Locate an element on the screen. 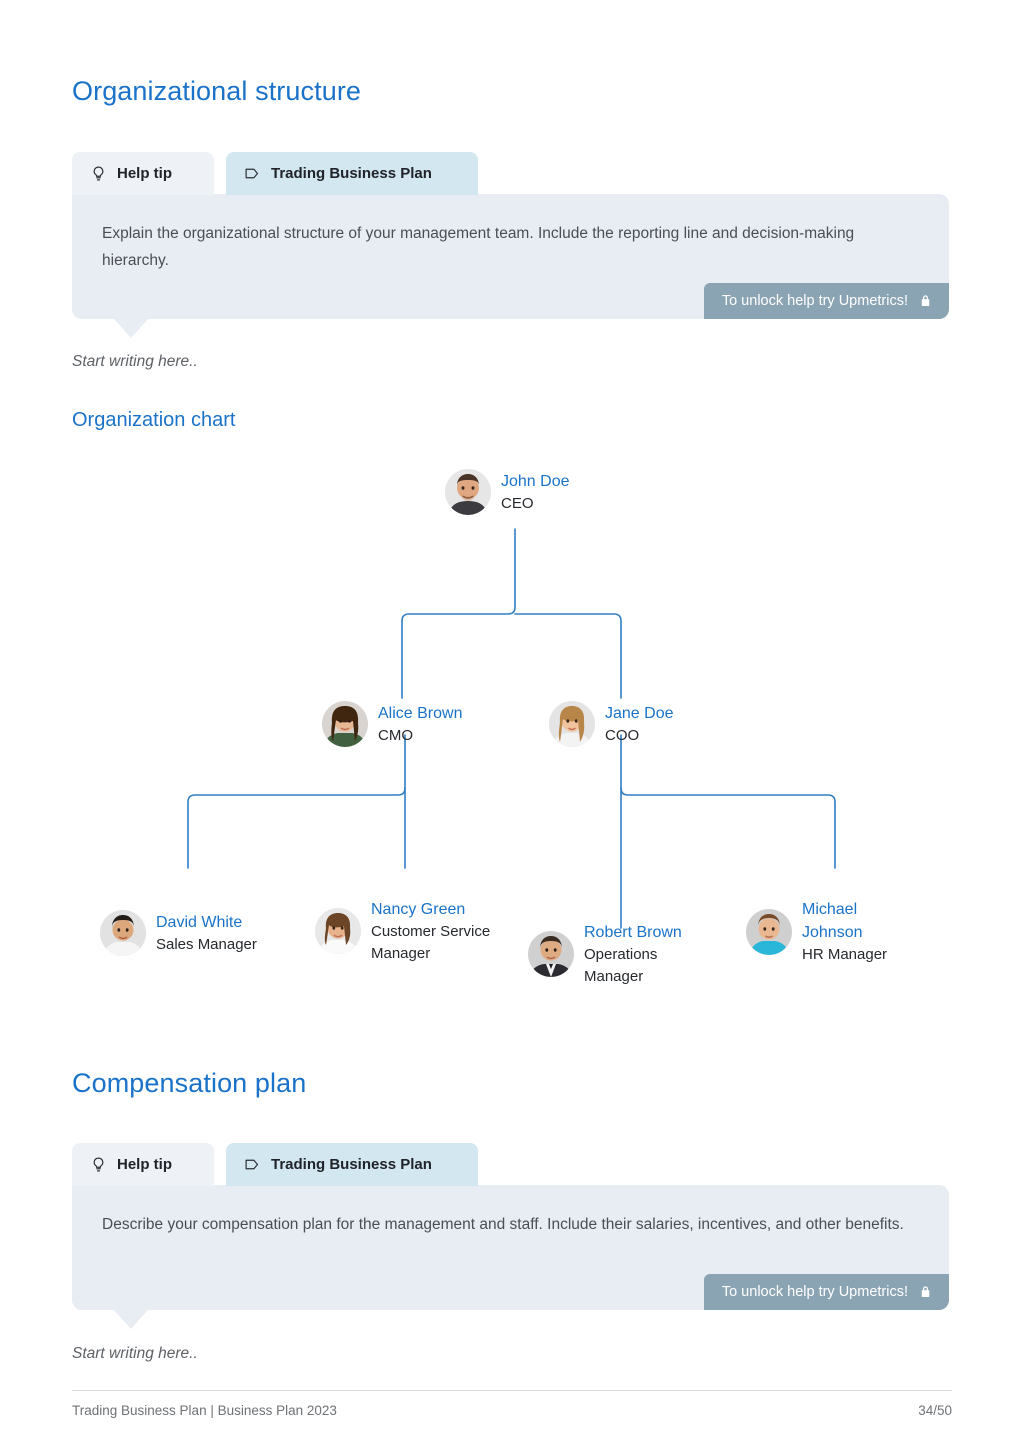 This screenshot has width=1024, height=1448. org-node-text: Nancy Green Customer Service Manager is located at coordinates (430, 931).